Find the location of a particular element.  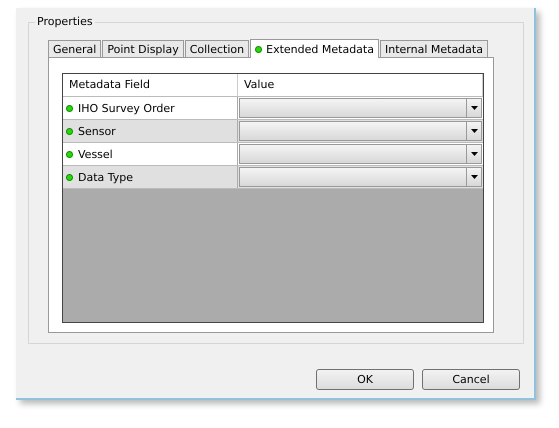

tab: General is located at coordinates (75, 48).